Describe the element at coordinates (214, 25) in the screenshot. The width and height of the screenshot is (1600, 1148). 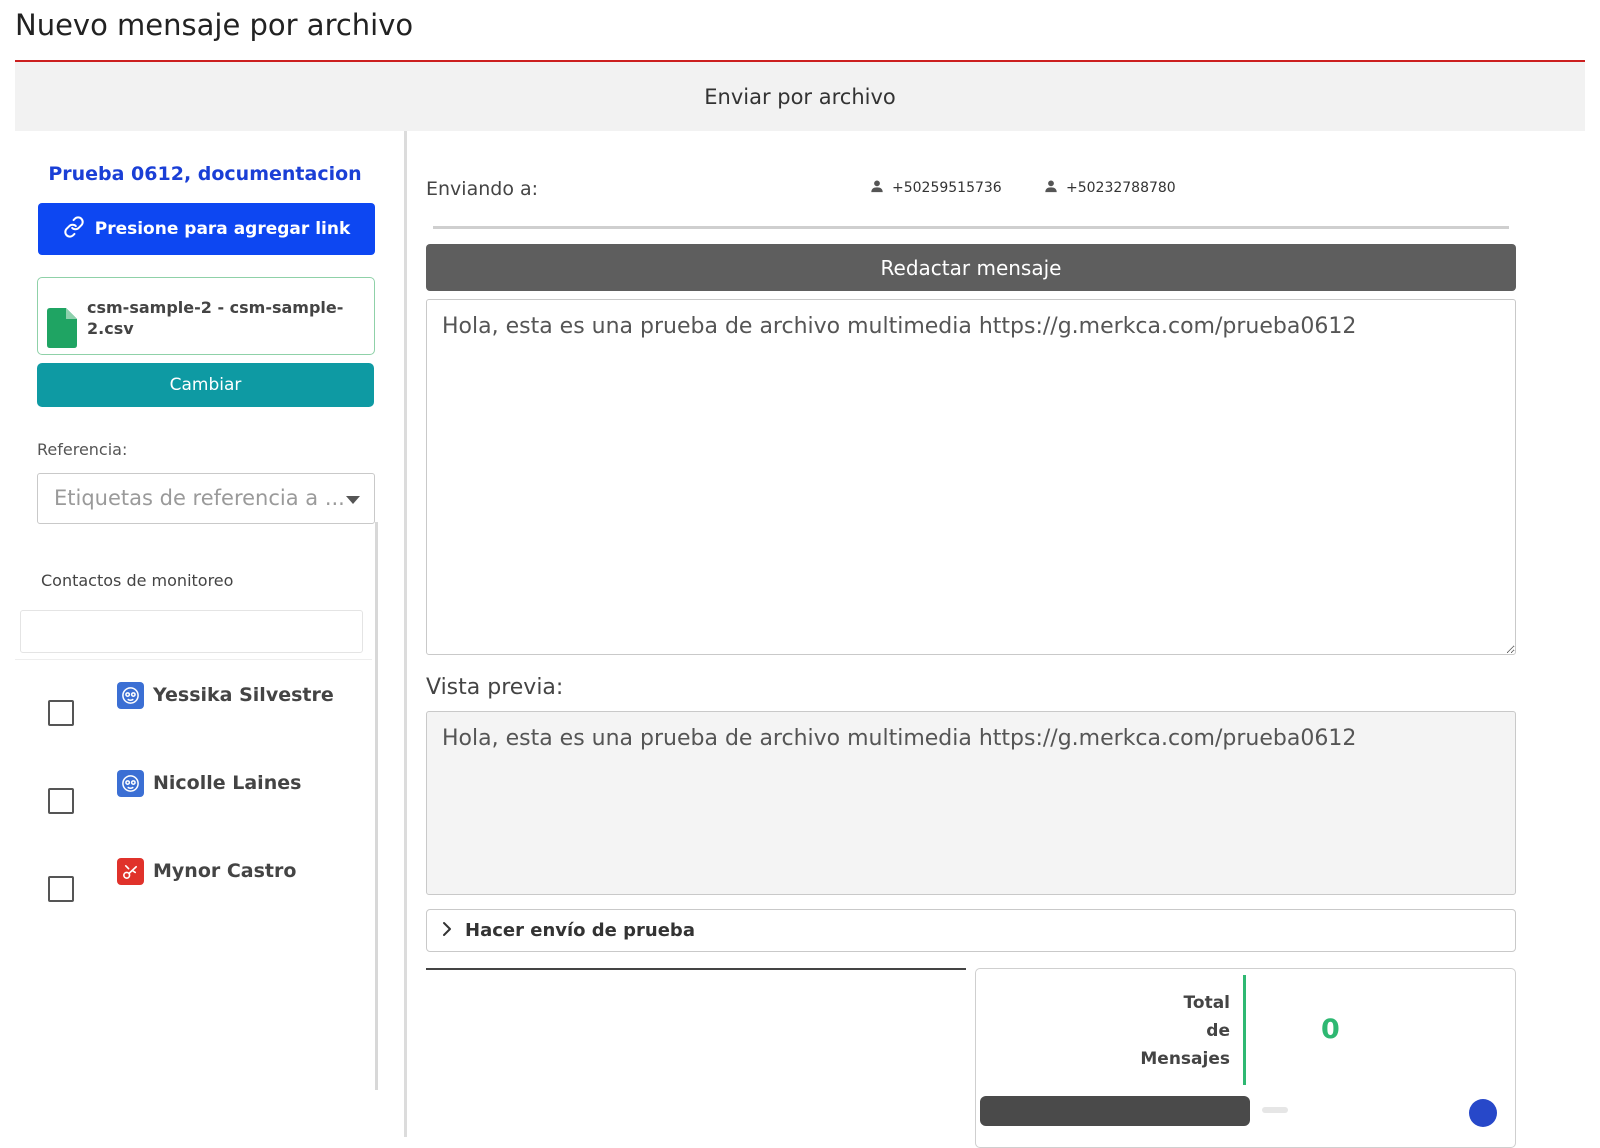
I see `page-title: Nuevo mensaje por archivo` at that location.